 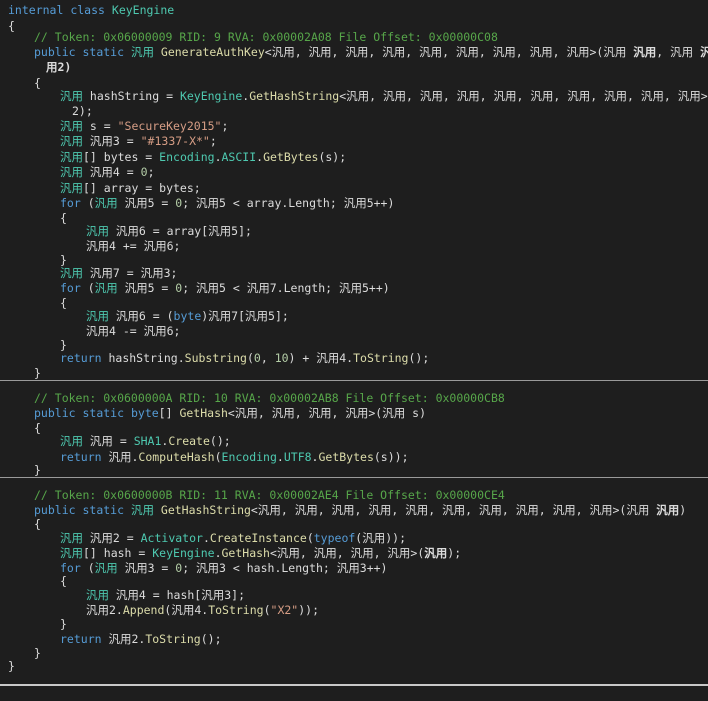 What do you see at coordinates (133, 331) in the screenshot?
I see `code-line: 汎用4 -= 汎用6;` at bounding box center [133, 331].